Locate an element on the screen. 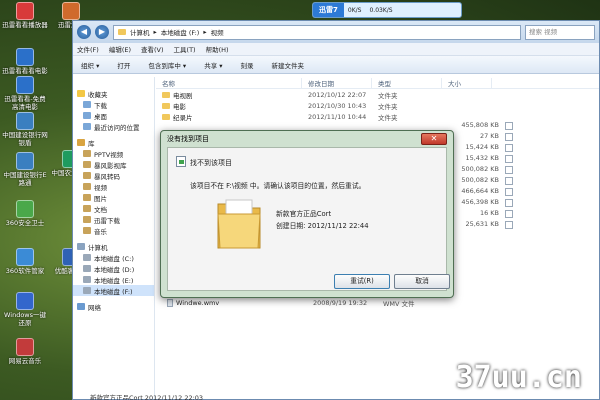 This screenshot has height=400, width=600. dialog-message: 该项目不在 F:\视频 中。请确认该项目的位置，然后重试。 is located at coordinates (278, 186).